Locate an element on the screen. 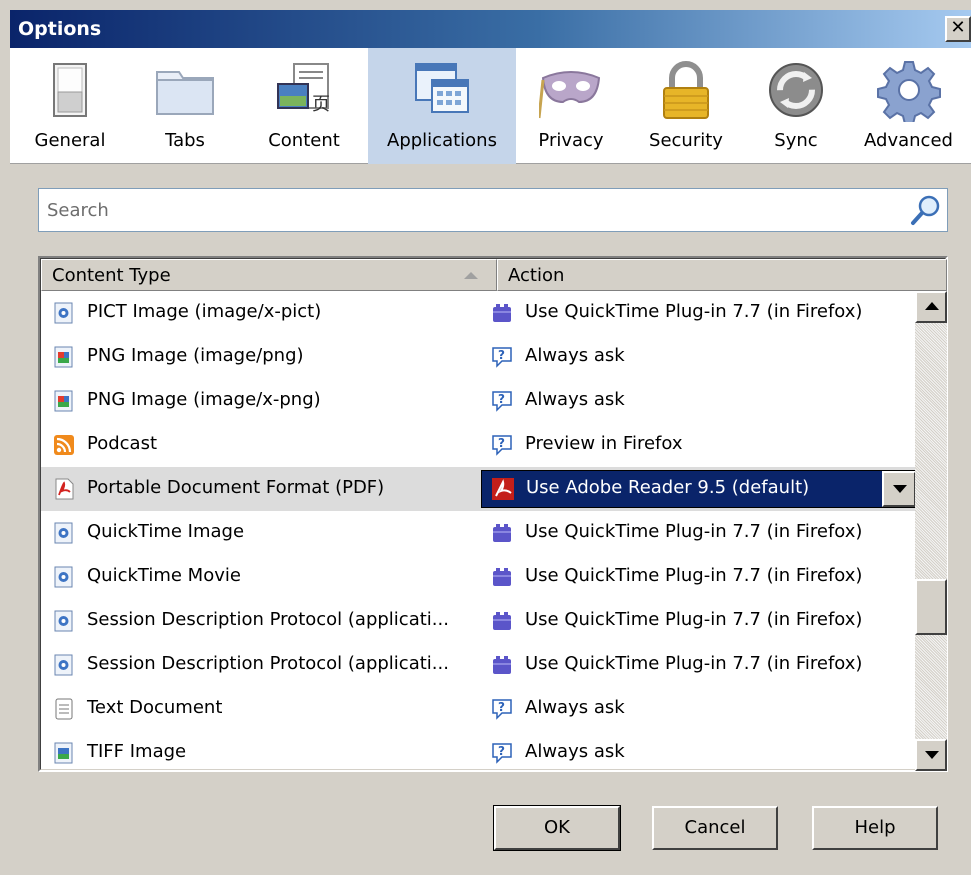 This screenshot has width=971, height=875. privacy-mask-icon is located at coordinates (570, 95).